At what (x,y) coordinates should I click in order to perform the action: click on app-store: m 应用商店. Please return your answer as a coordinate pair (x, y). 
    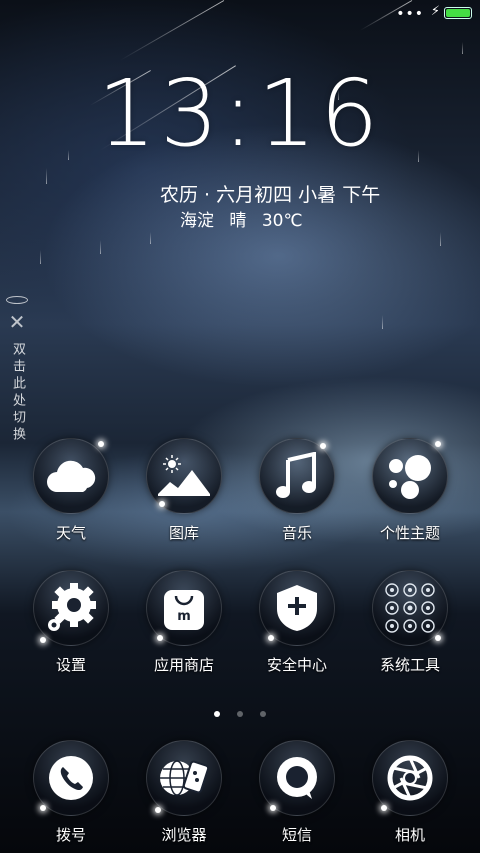
    Looking at the image, I should click on (184, 622).